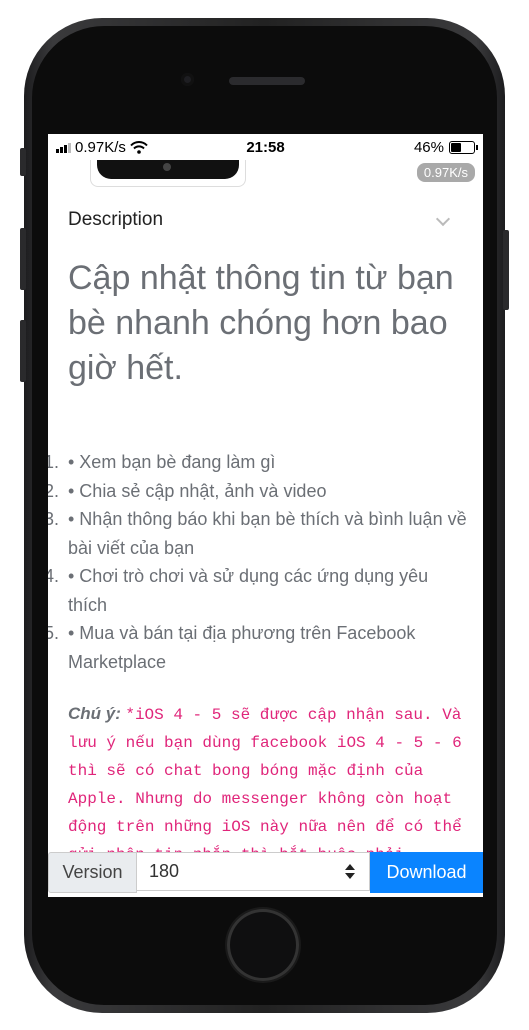 The height and width of the screenshot is (1030, 529). I want to click on description-header: Description, so click(115, 220).